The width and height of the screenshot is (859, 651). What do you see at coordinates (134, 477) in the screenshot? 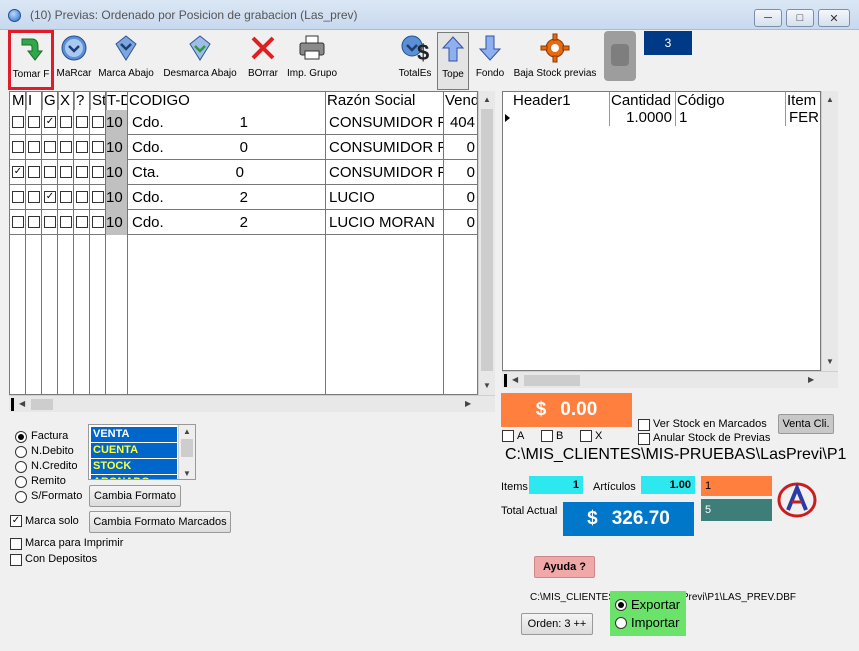
I see `list-item: ABONADO` at bounding box center [134, 477].